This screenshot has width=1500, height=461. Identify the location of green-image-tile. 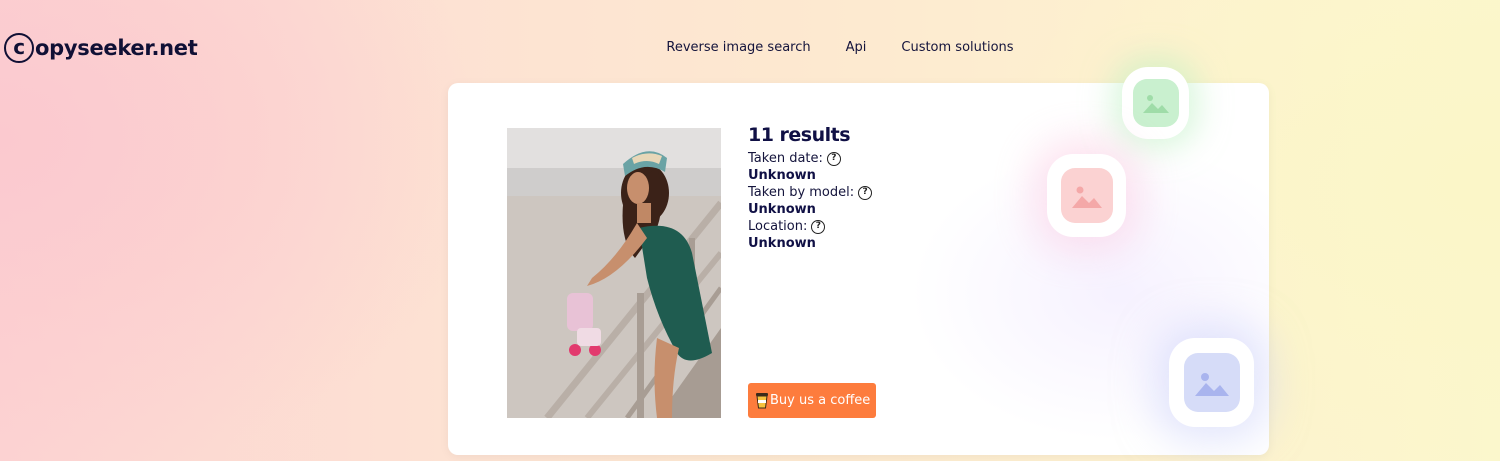
(1155, 103).